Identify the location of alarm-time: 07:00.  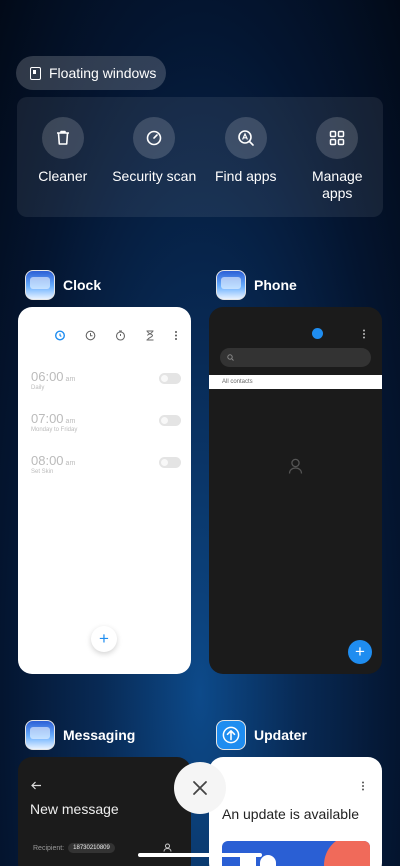
(47, 418).